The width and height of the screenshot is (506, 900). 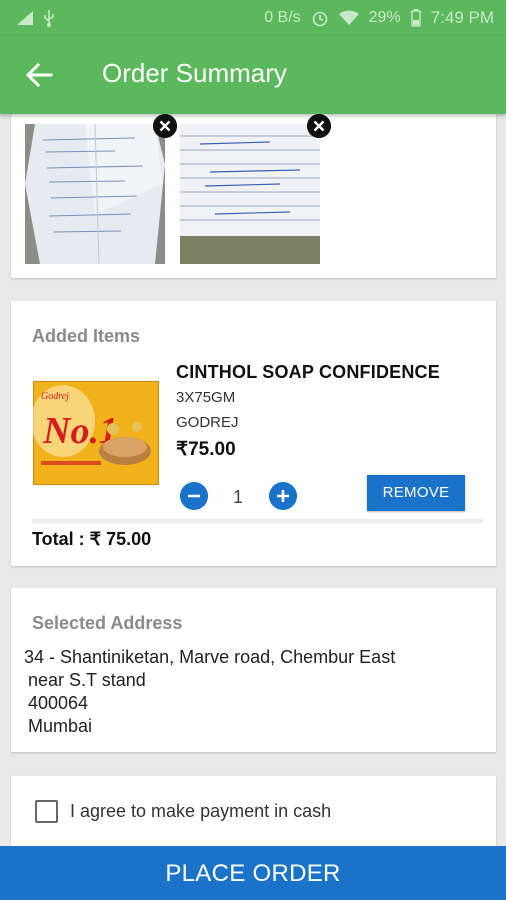 I want to click on cash-payment-label: I agree to make payment in cash, so click(x=200, y=811).